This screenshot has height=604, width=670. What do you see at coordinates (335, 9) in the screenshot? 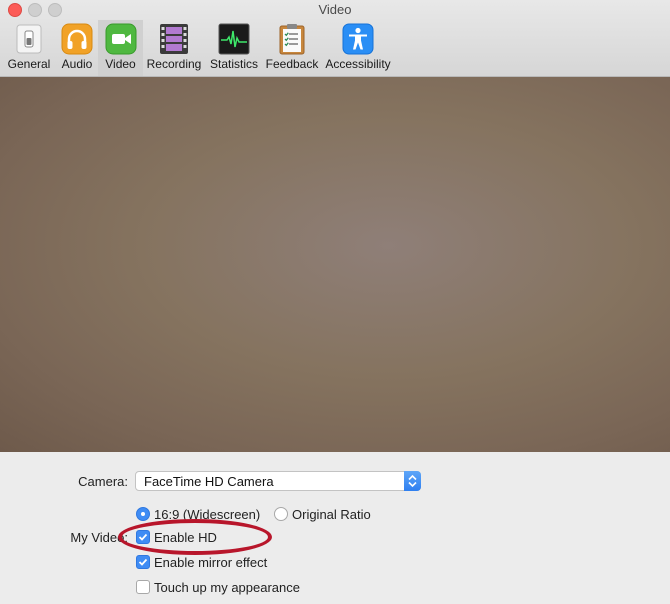
I see `window-title: Video` at bounding box center [335, 9].